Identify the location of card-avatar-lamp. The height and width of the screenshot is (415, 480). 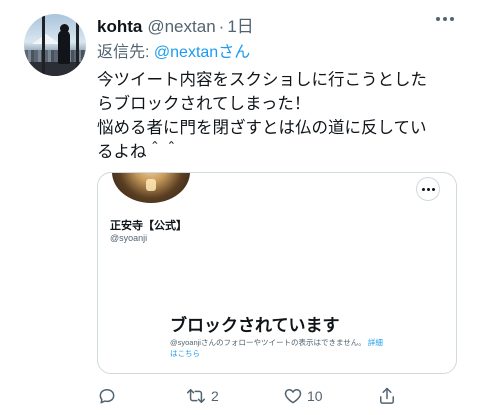
(151, 185).